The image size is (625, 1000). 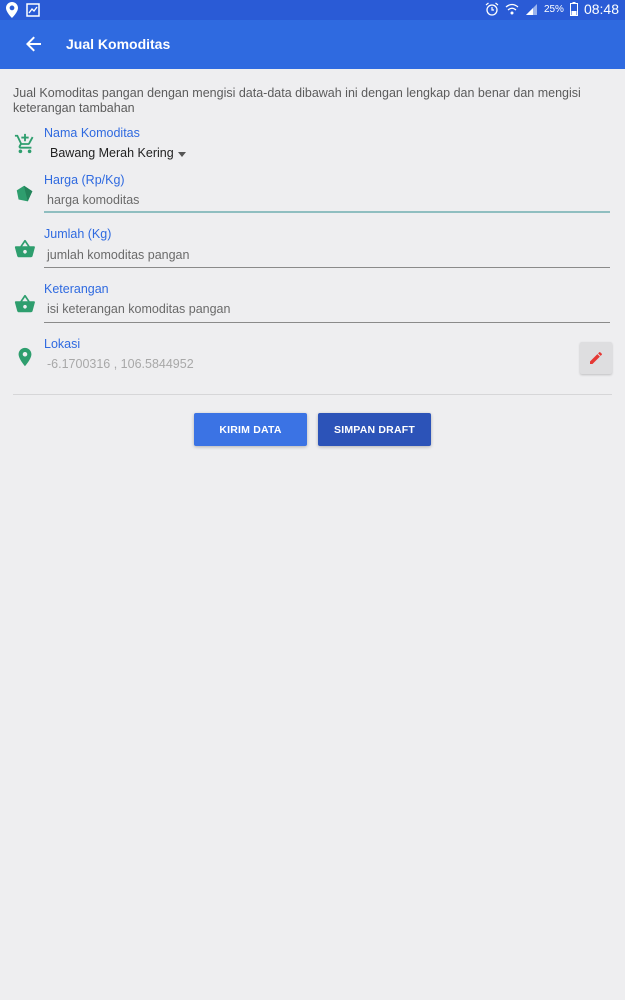 What do you see at coordinates (138, 309) in the screenshot?
I see `keterangan-input: isi keterangan komoditas pangan` at bounding box center [138, 309].